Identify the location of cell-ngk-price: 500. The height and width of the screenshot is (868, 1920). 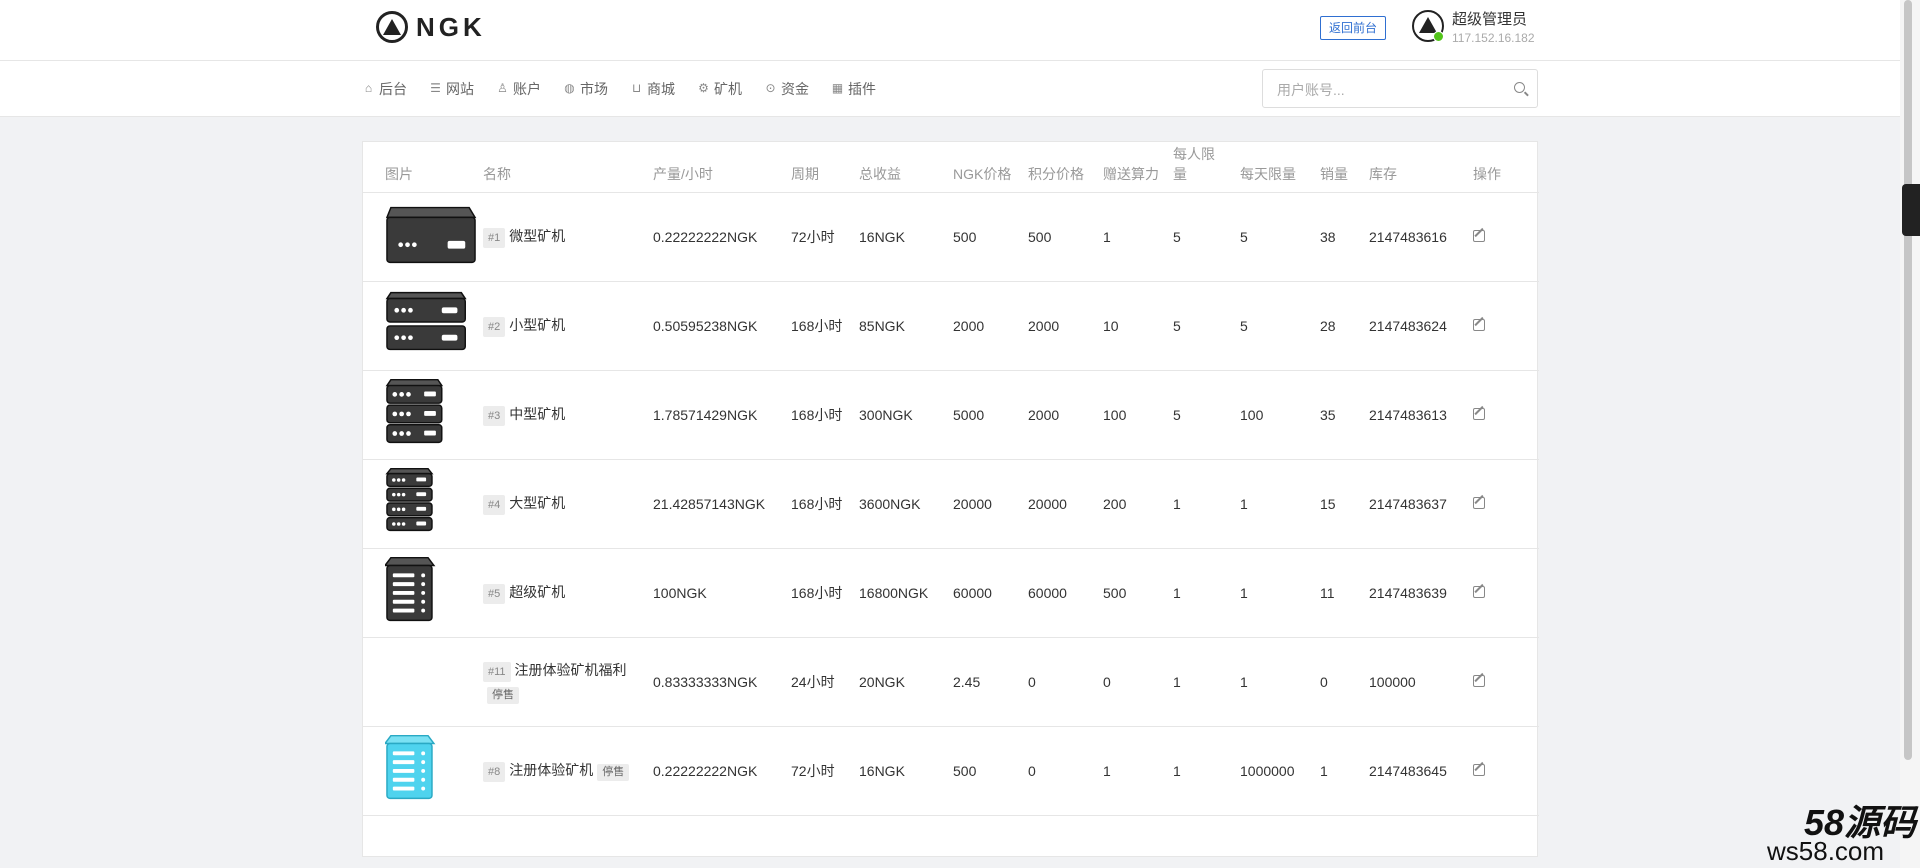
(984, 237).